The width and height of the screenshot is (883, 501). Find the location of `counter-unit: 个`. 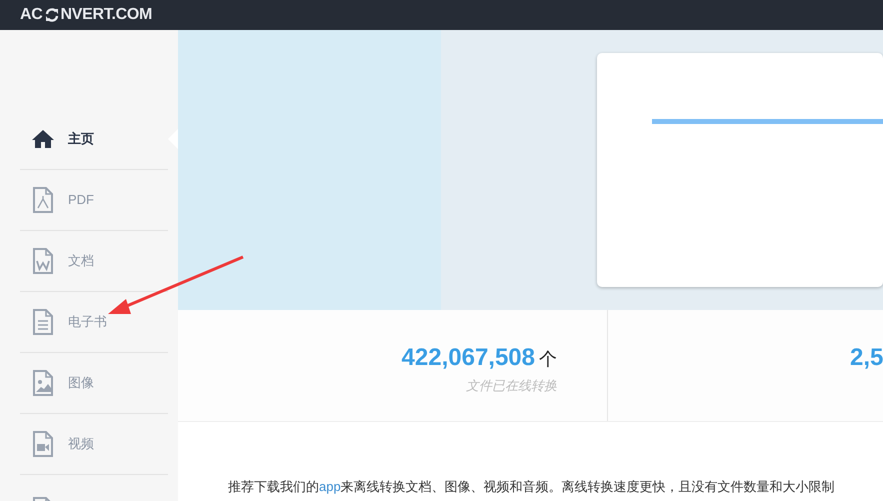

counter-unit: 个 is located at coordinates (548, 359).